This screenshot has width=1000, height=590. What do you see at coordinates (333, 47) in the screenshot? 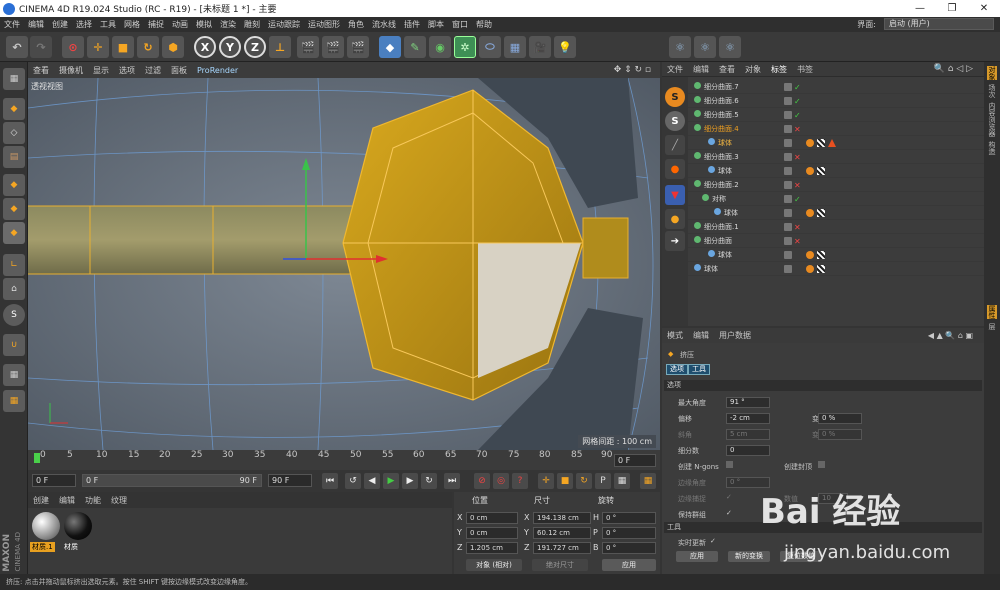
I see `render-picture-viewer-icon: 🎬` at bounding box center [333, 47].